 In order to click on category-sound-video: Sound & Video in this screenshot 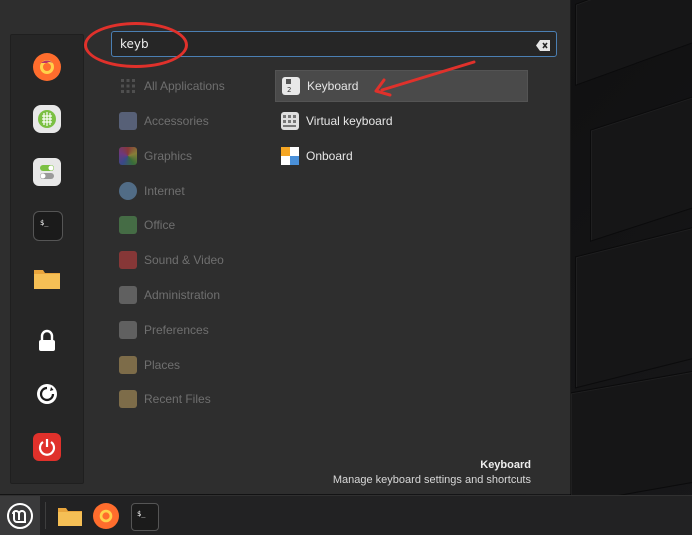, I will do `click(171, 260)`.